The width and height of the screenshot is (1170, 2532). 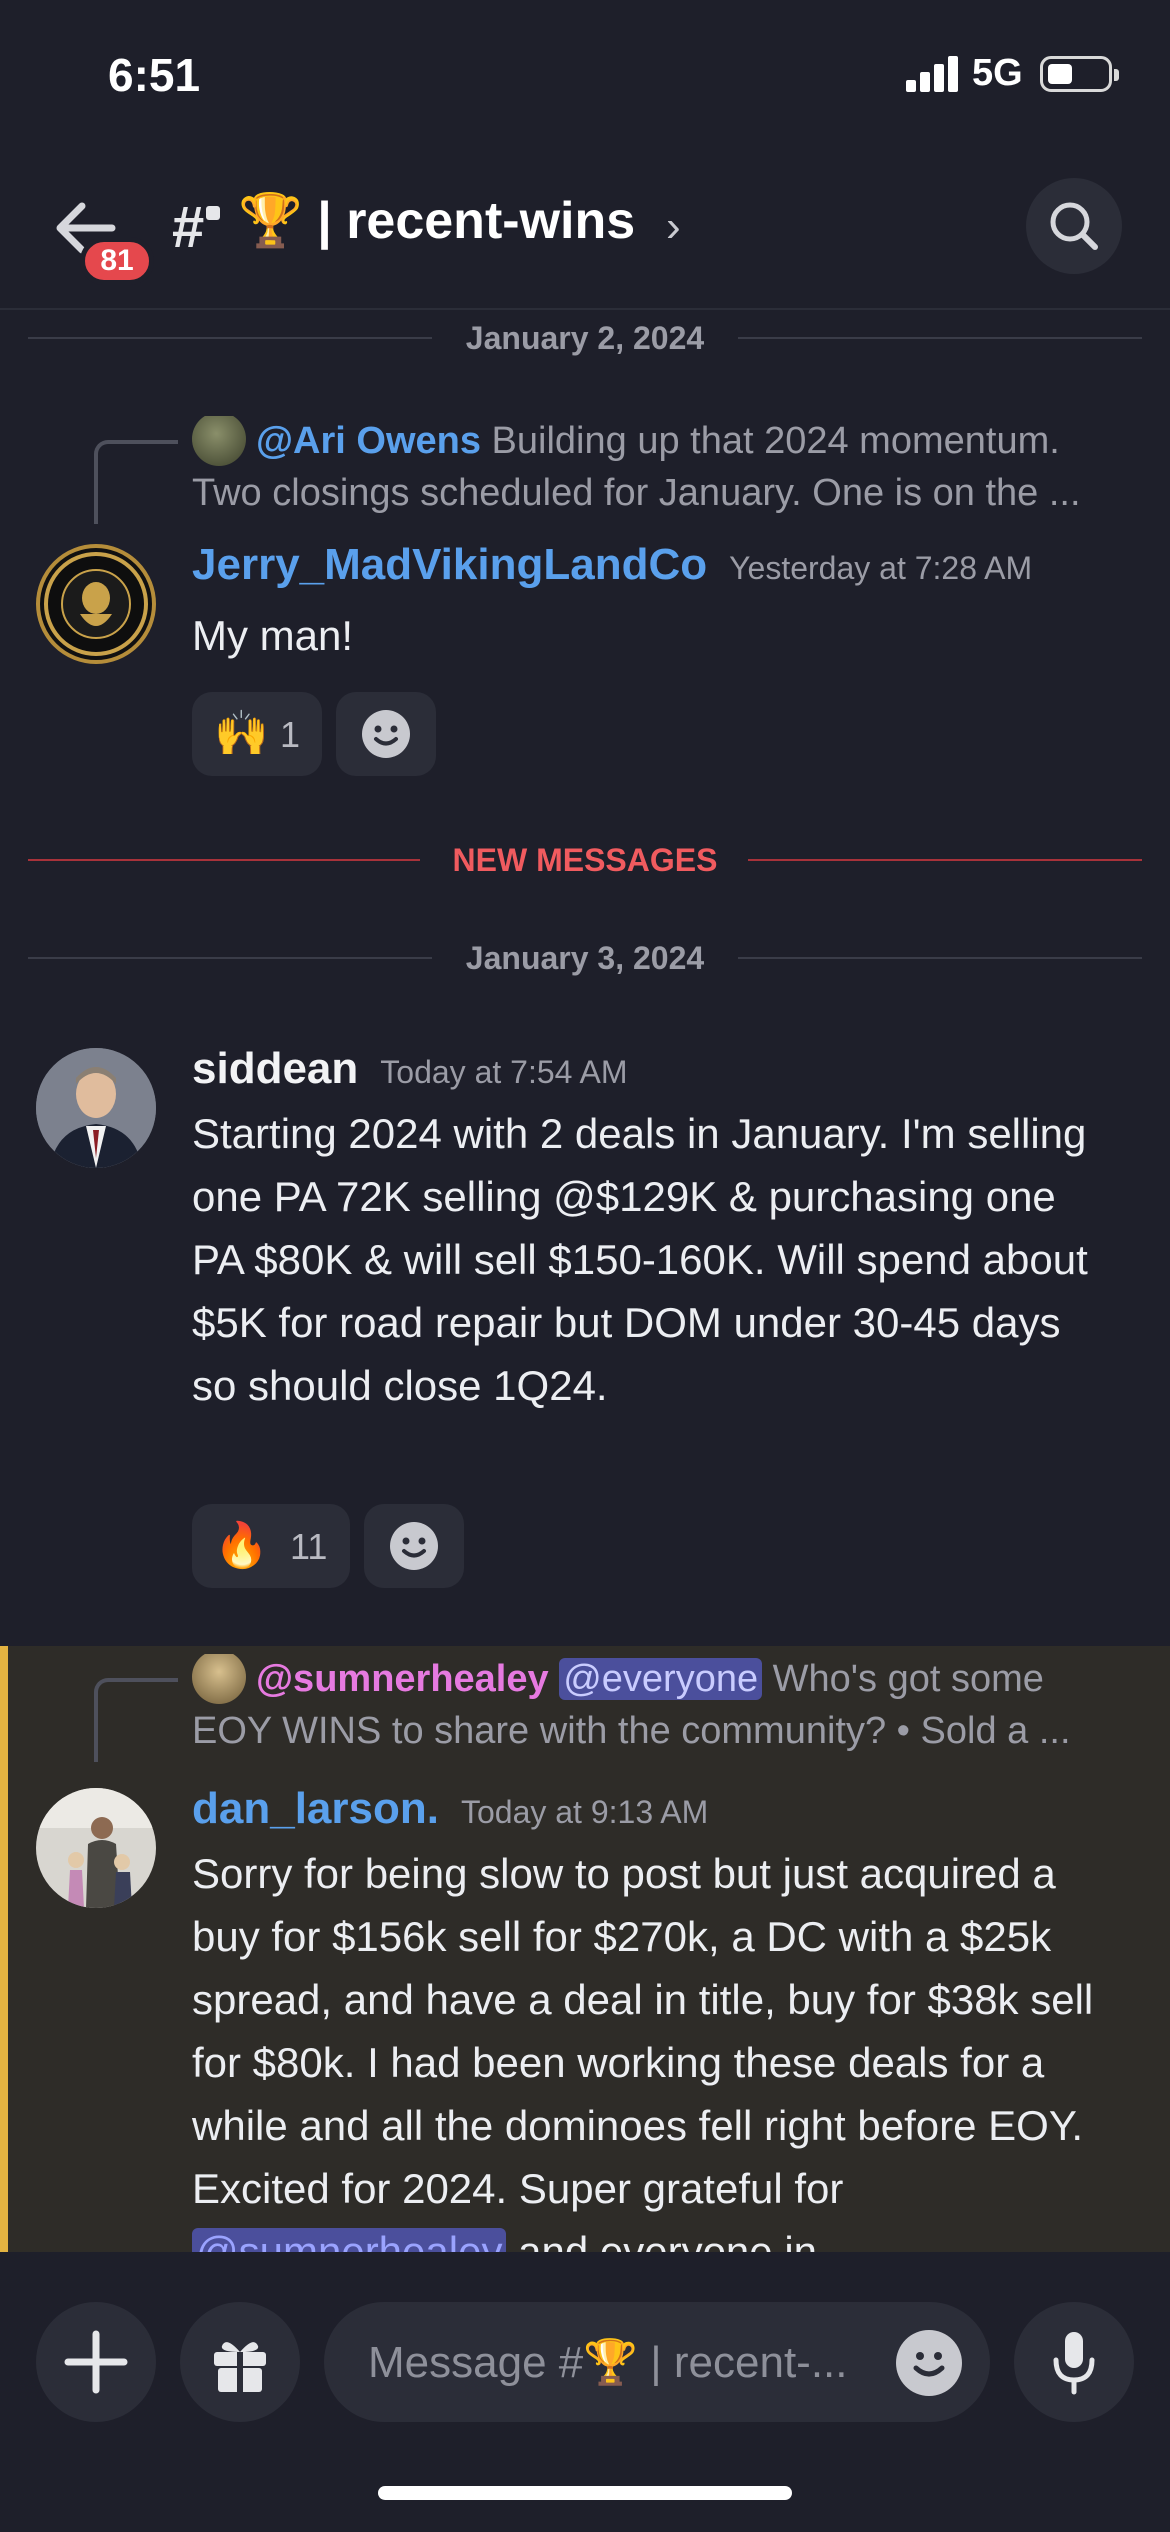 I want to click on channel-title: 🏆 | recent-wins, so click(x=436, y=220).